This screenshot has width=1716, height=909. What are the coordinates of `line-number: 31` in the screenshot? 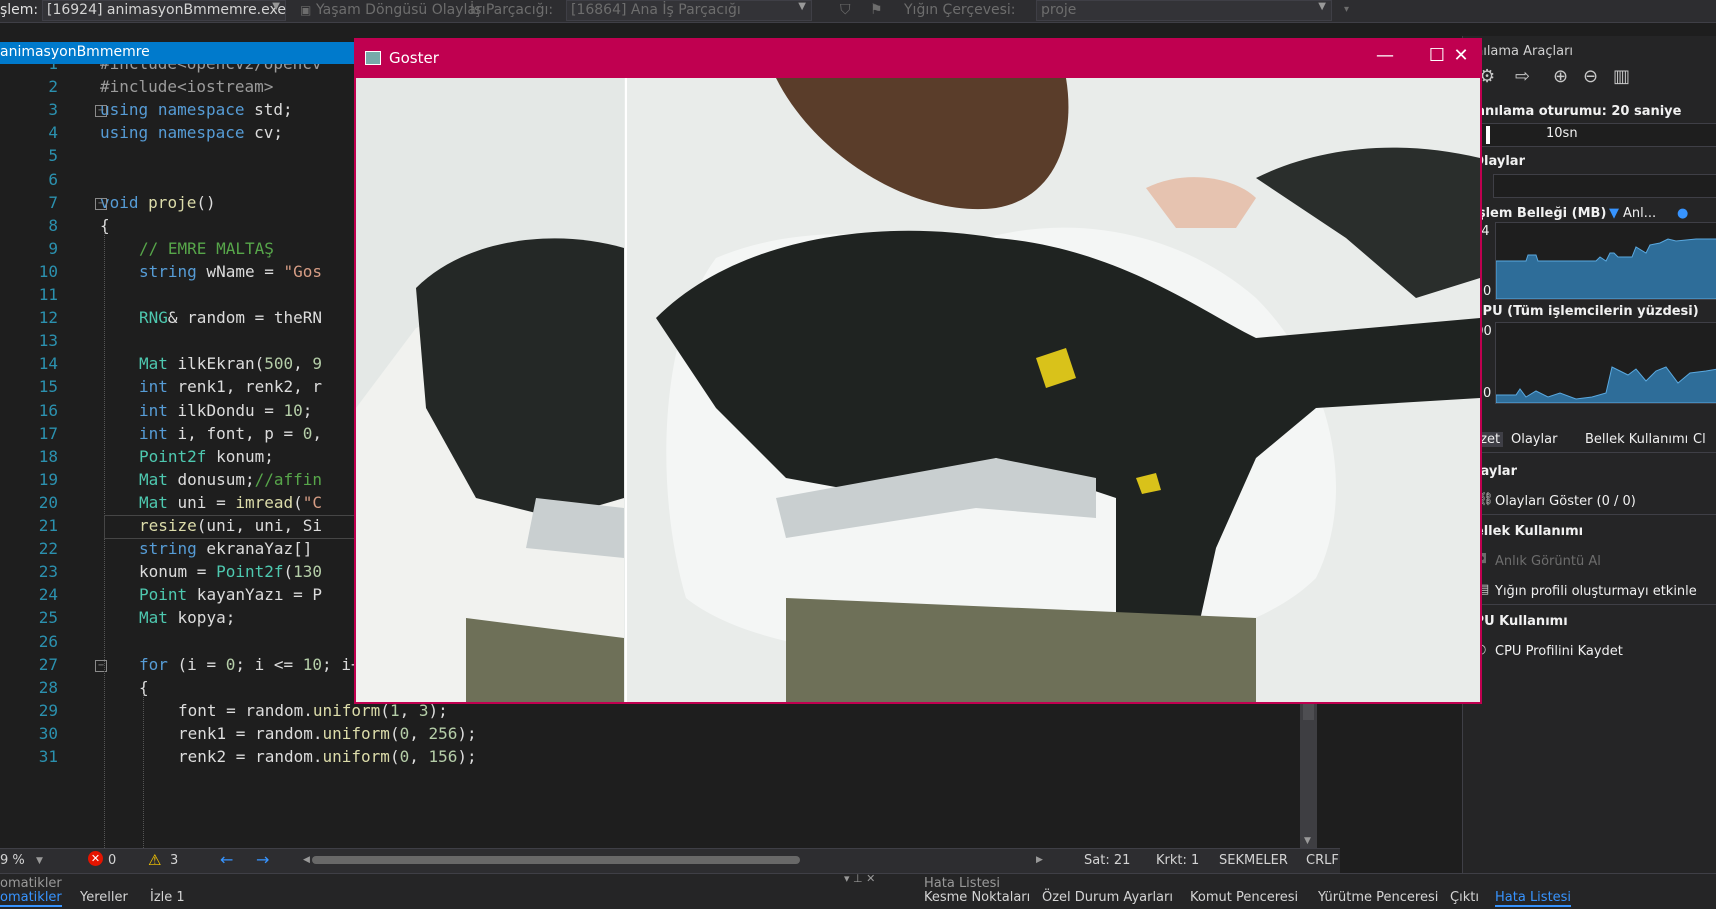 It's located at (48, 756).